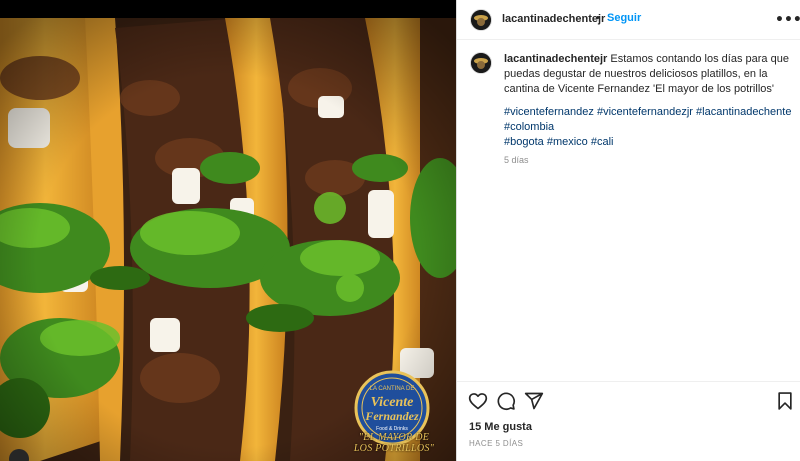  What do you see at coordinates (787, 20) in the screenshot?
I see `more-horizontal-icon: •••` at bounding box center [787, 20].